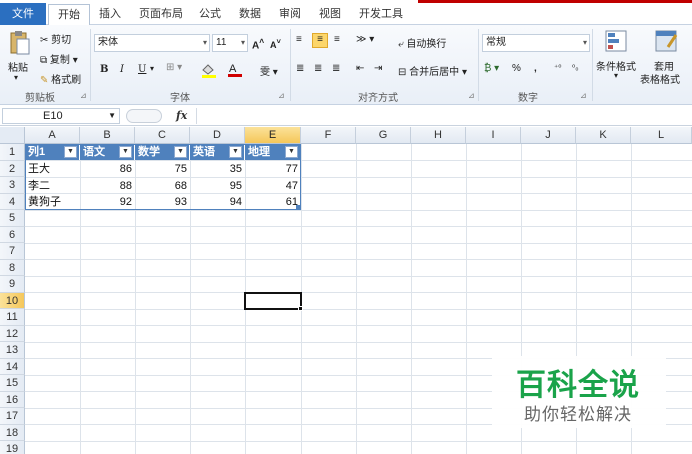 The image size is (692, 454). Describe the element at coordinates (210, 71) in the screenshot. I see `fill-color-icon` at that location.